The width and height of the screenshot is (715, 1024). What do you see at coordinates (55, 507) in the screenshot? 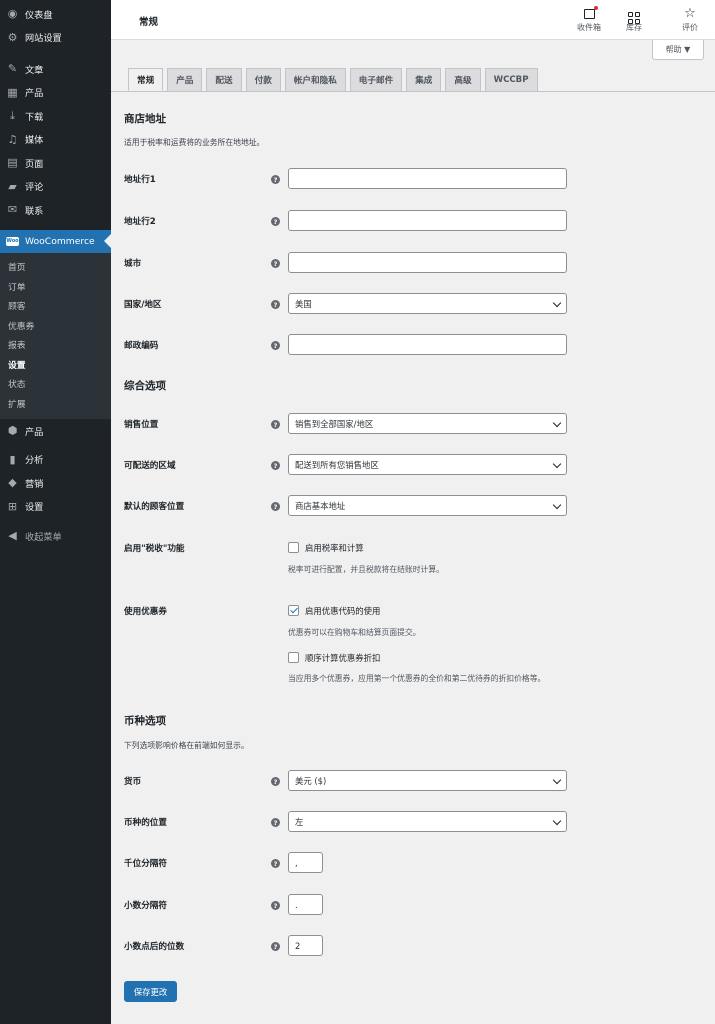
I see `sidebar-item-settings: ⊞ 设置` at bounding box center [55, 507].